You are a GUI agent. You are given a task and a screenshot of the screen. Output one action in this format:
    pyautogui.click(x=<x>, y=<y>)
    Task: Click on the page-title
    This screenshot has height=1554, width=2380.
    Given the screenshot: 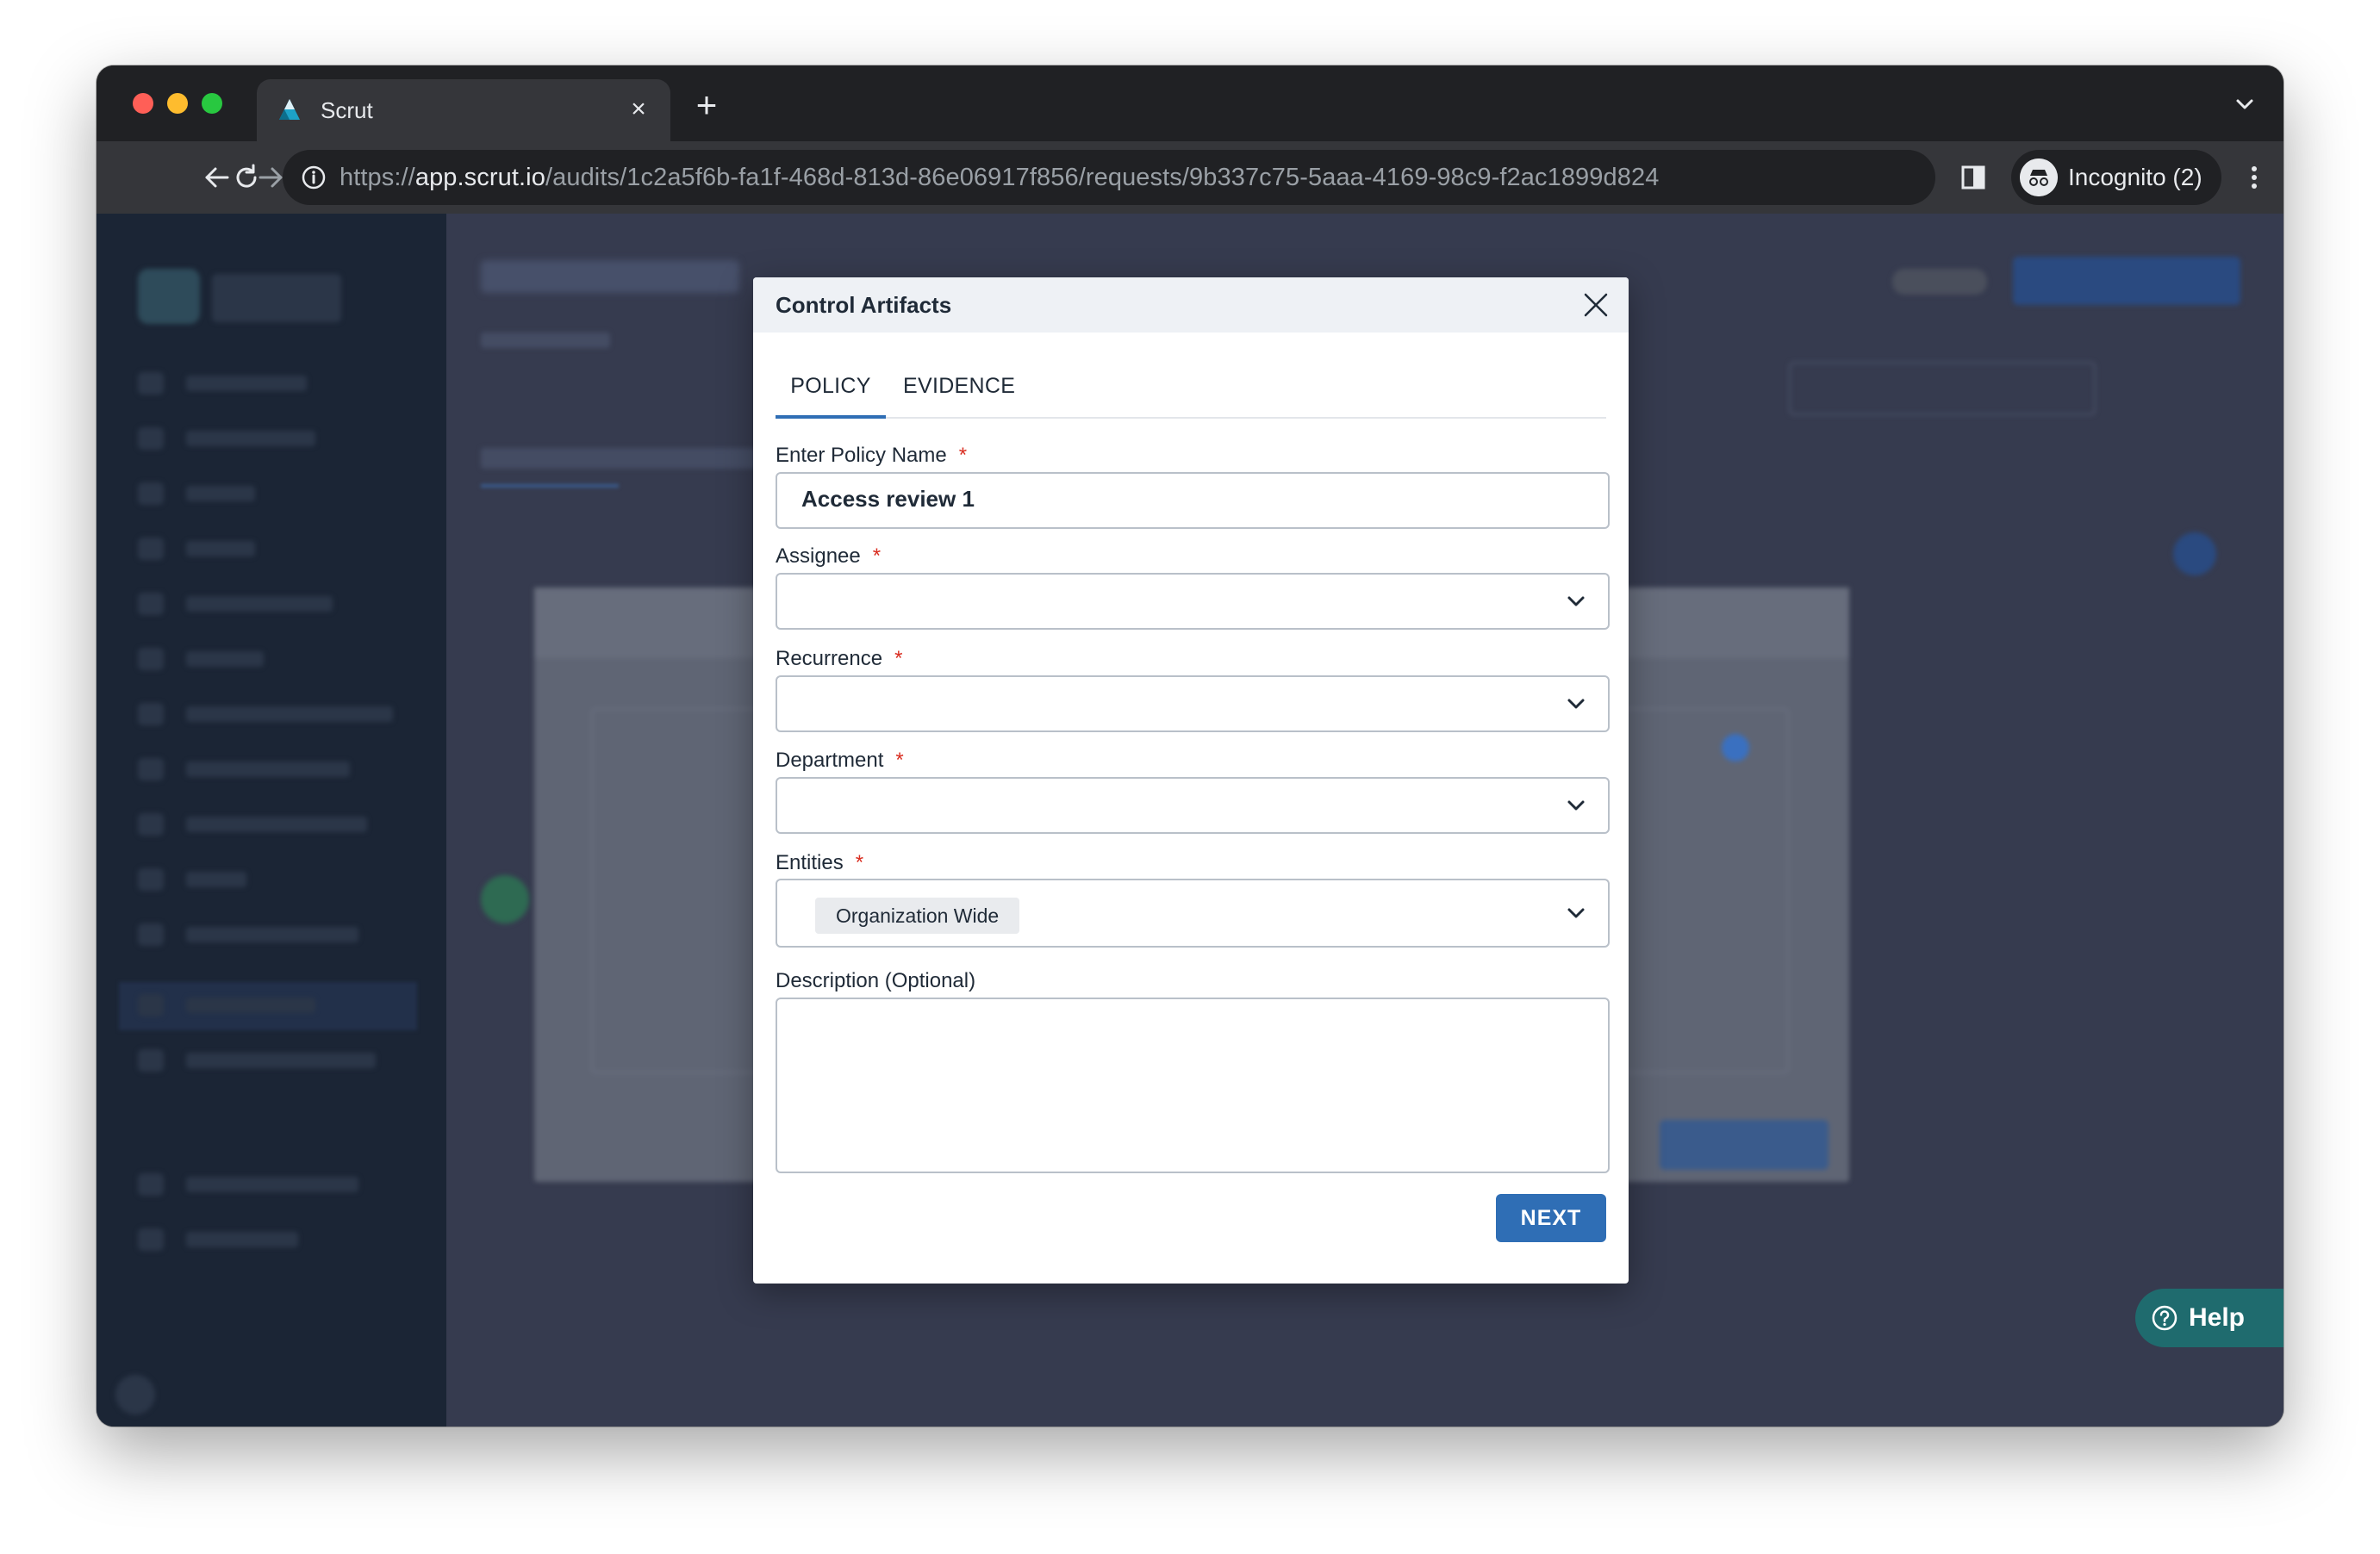 What is the action you would take?
    pyautogui.click(x=610, y=276)
    